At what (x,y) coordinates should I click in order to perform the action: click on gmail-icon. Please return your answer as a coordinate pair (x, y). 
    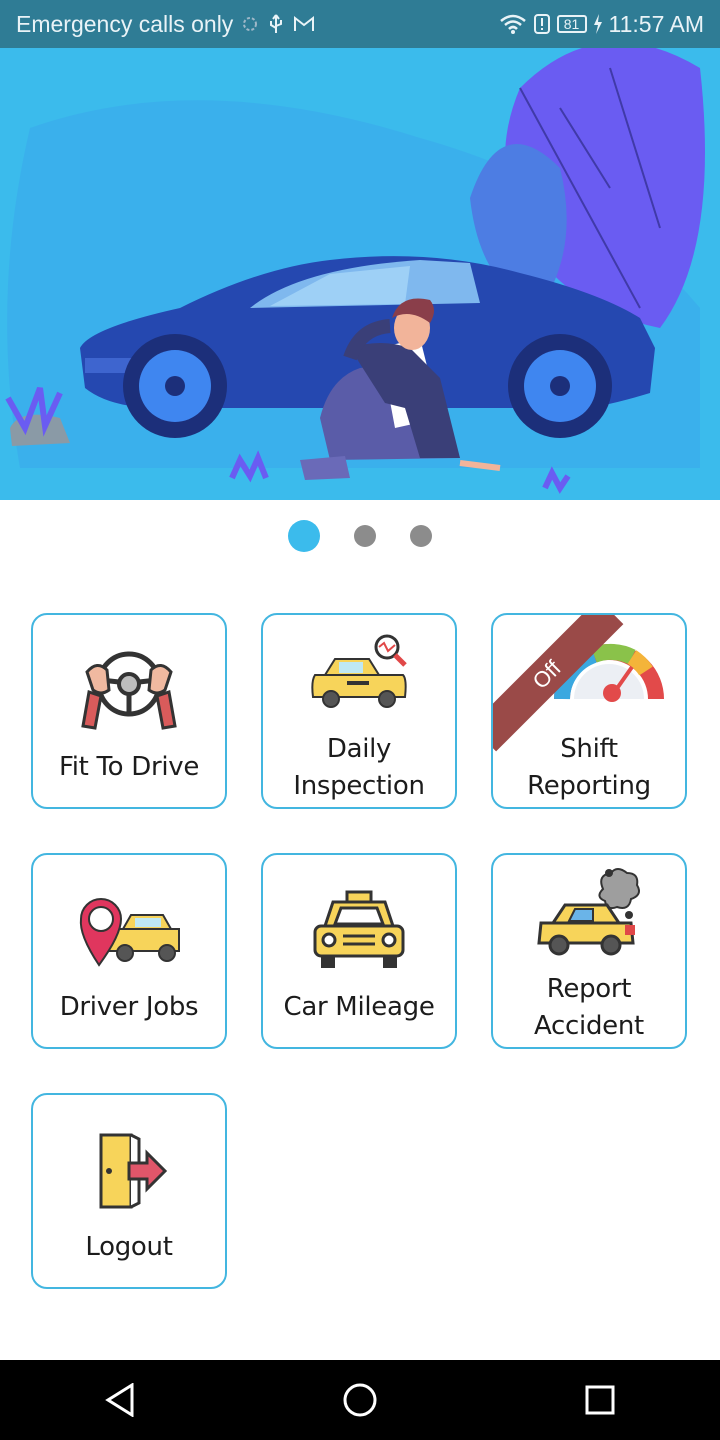
    Looking at the image, I should click on (304, 24).